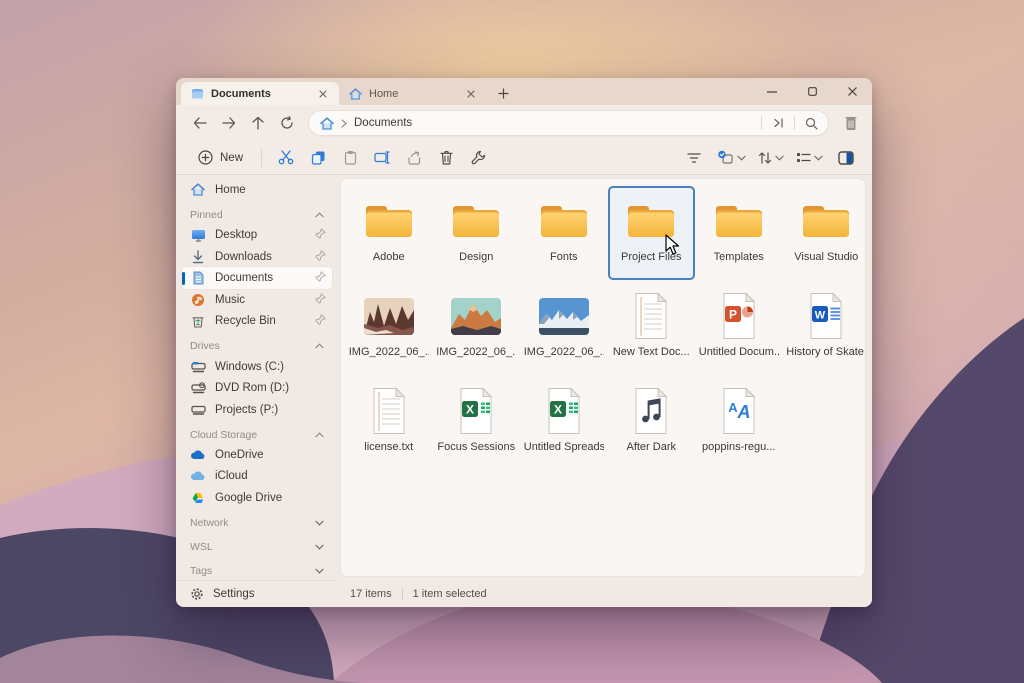  What do you see at coordinates (731, 158) in the screenshot?
I see `selection-options-button` at bounding box center [731, 158].